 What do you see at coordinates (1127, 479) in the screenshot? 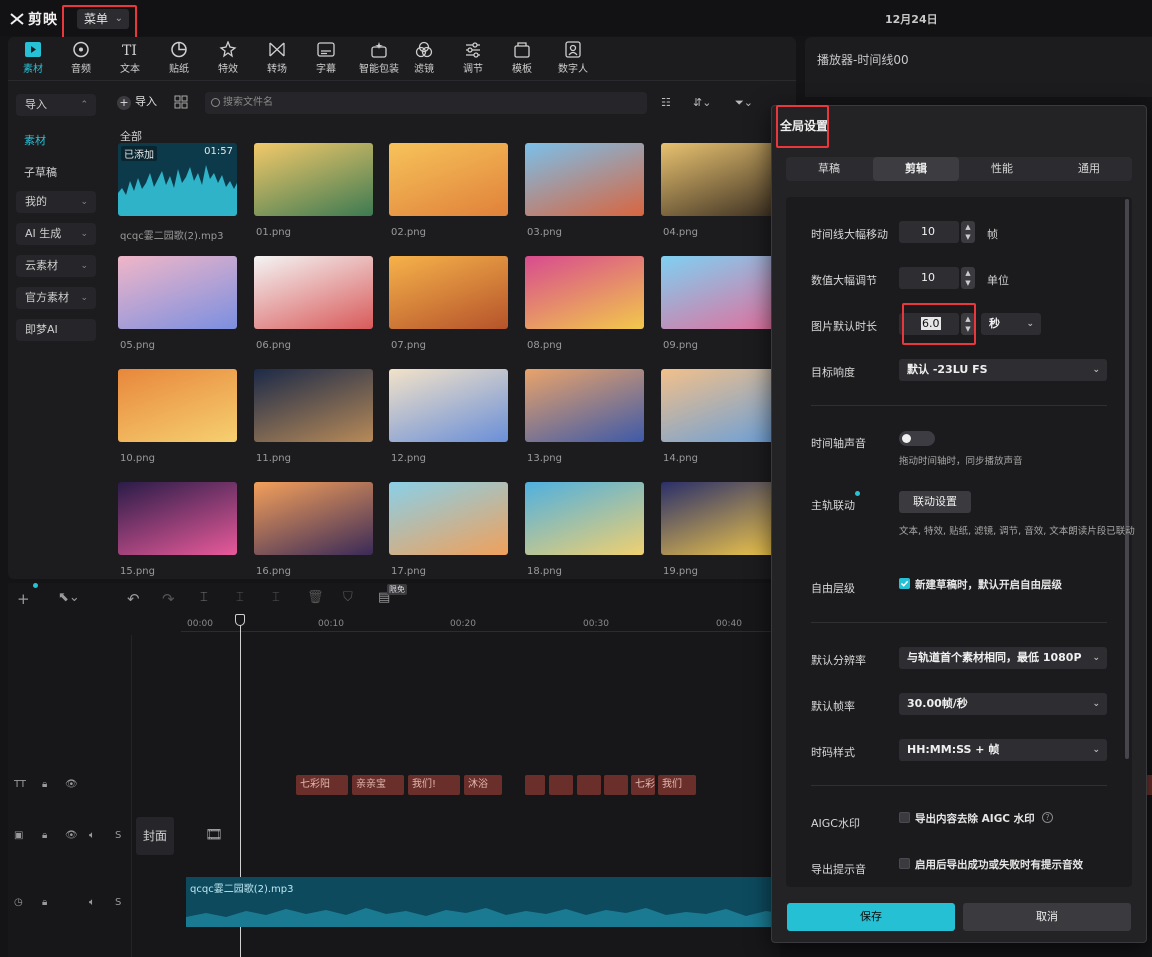
I see `settings-scrollbar` at bounding box center [1127, 479].